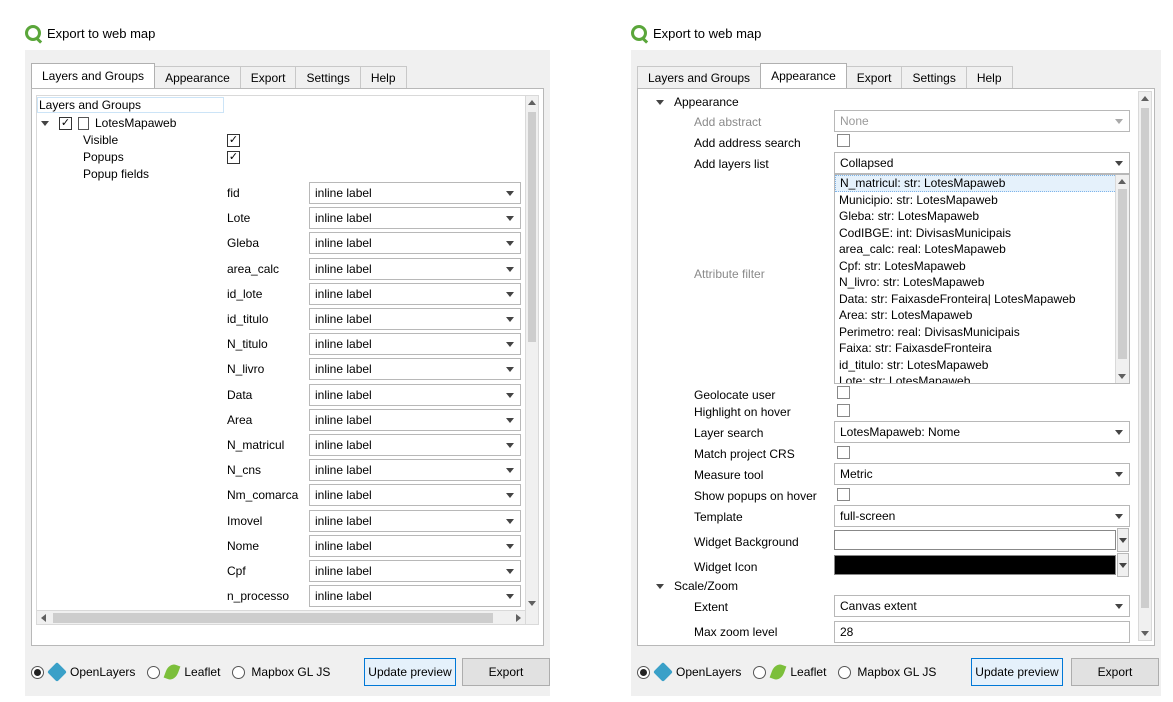 The width and height of the screenshot is (1173, 702). What do you see at coordinates (982, 432) in the screenshot?
I see `layer-search-select: LotesMapaweb: Nome` at bounding box center [982, 432].